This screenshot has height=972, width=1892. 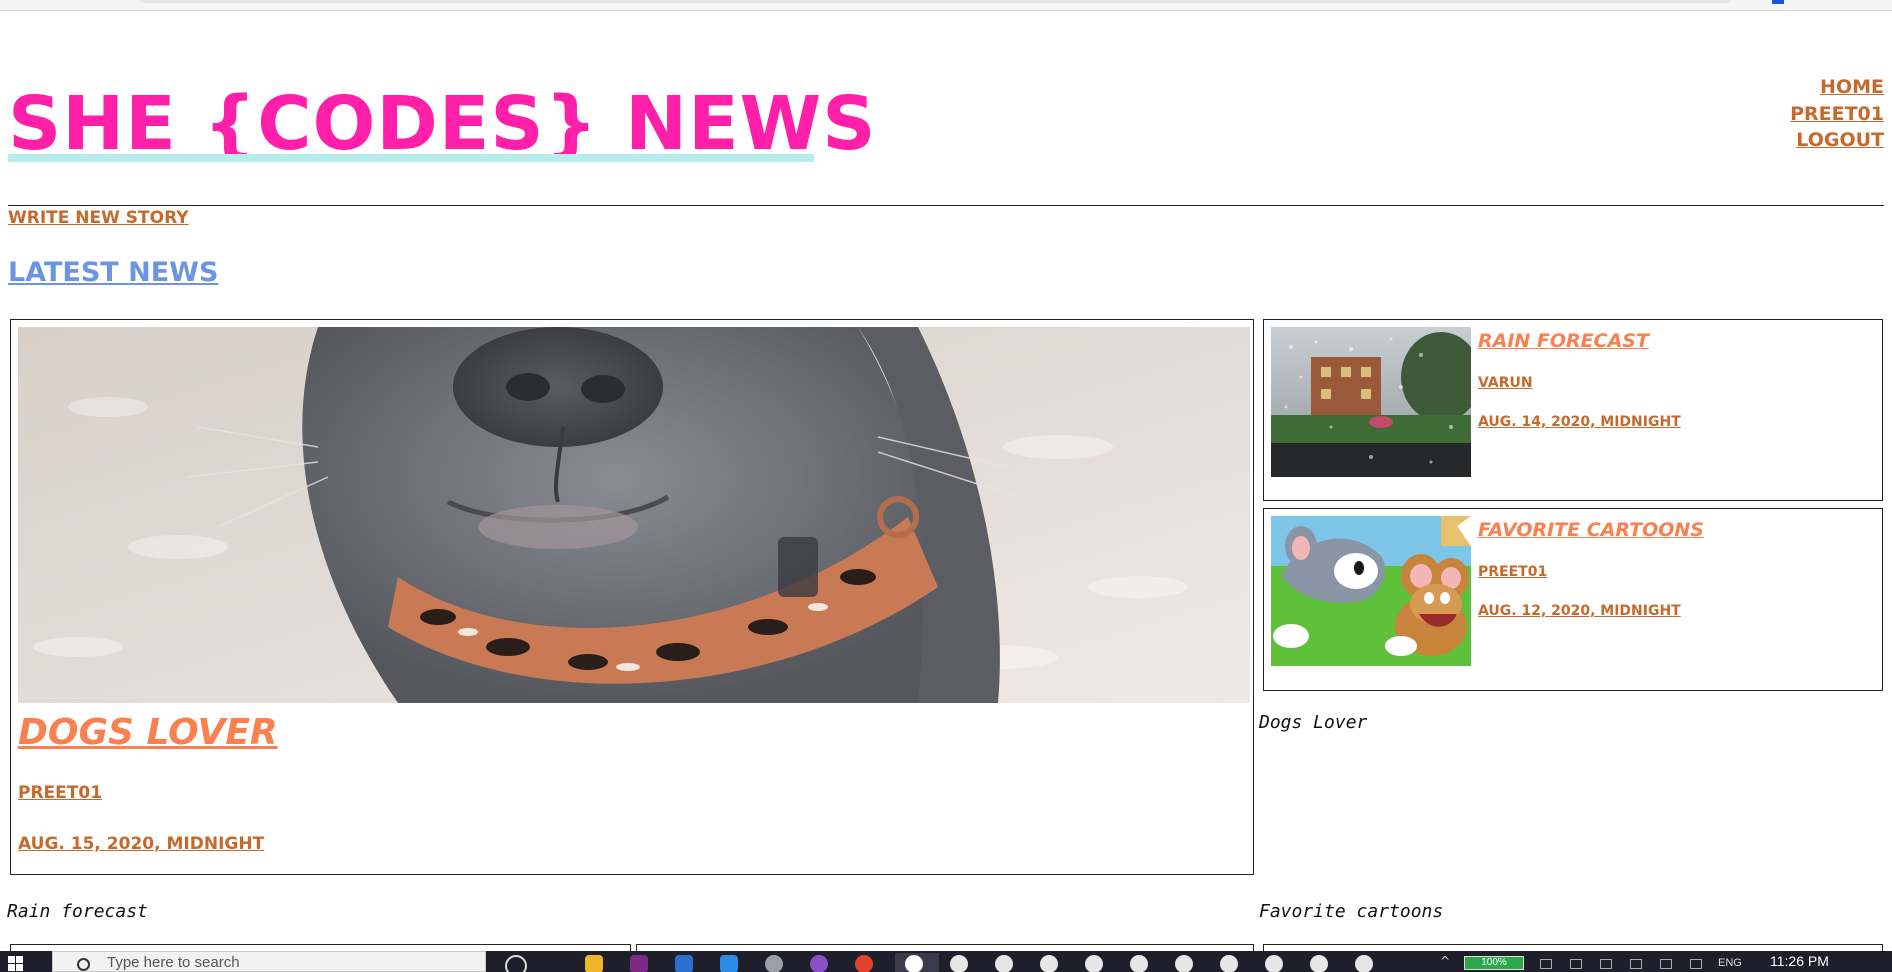 I want to click on os-taskbar: Type here to search ^ 100% ENG 11:26 PM, so click(x=946, y=961).